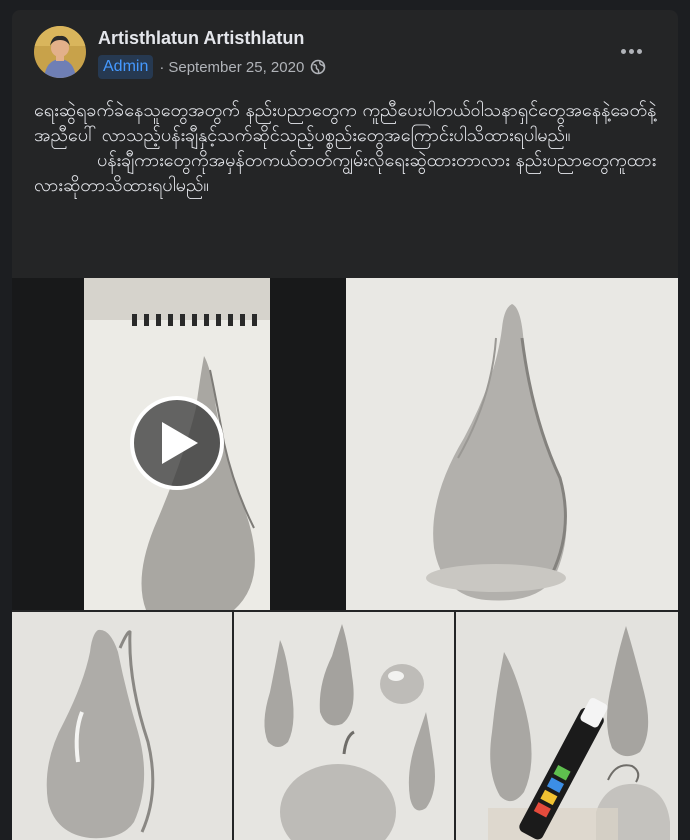 This screenshot has width=690, height=840. Describe the element at coordinates (236, 67) in the screenshot. I see `post-date: September 25, 2020` at that location.